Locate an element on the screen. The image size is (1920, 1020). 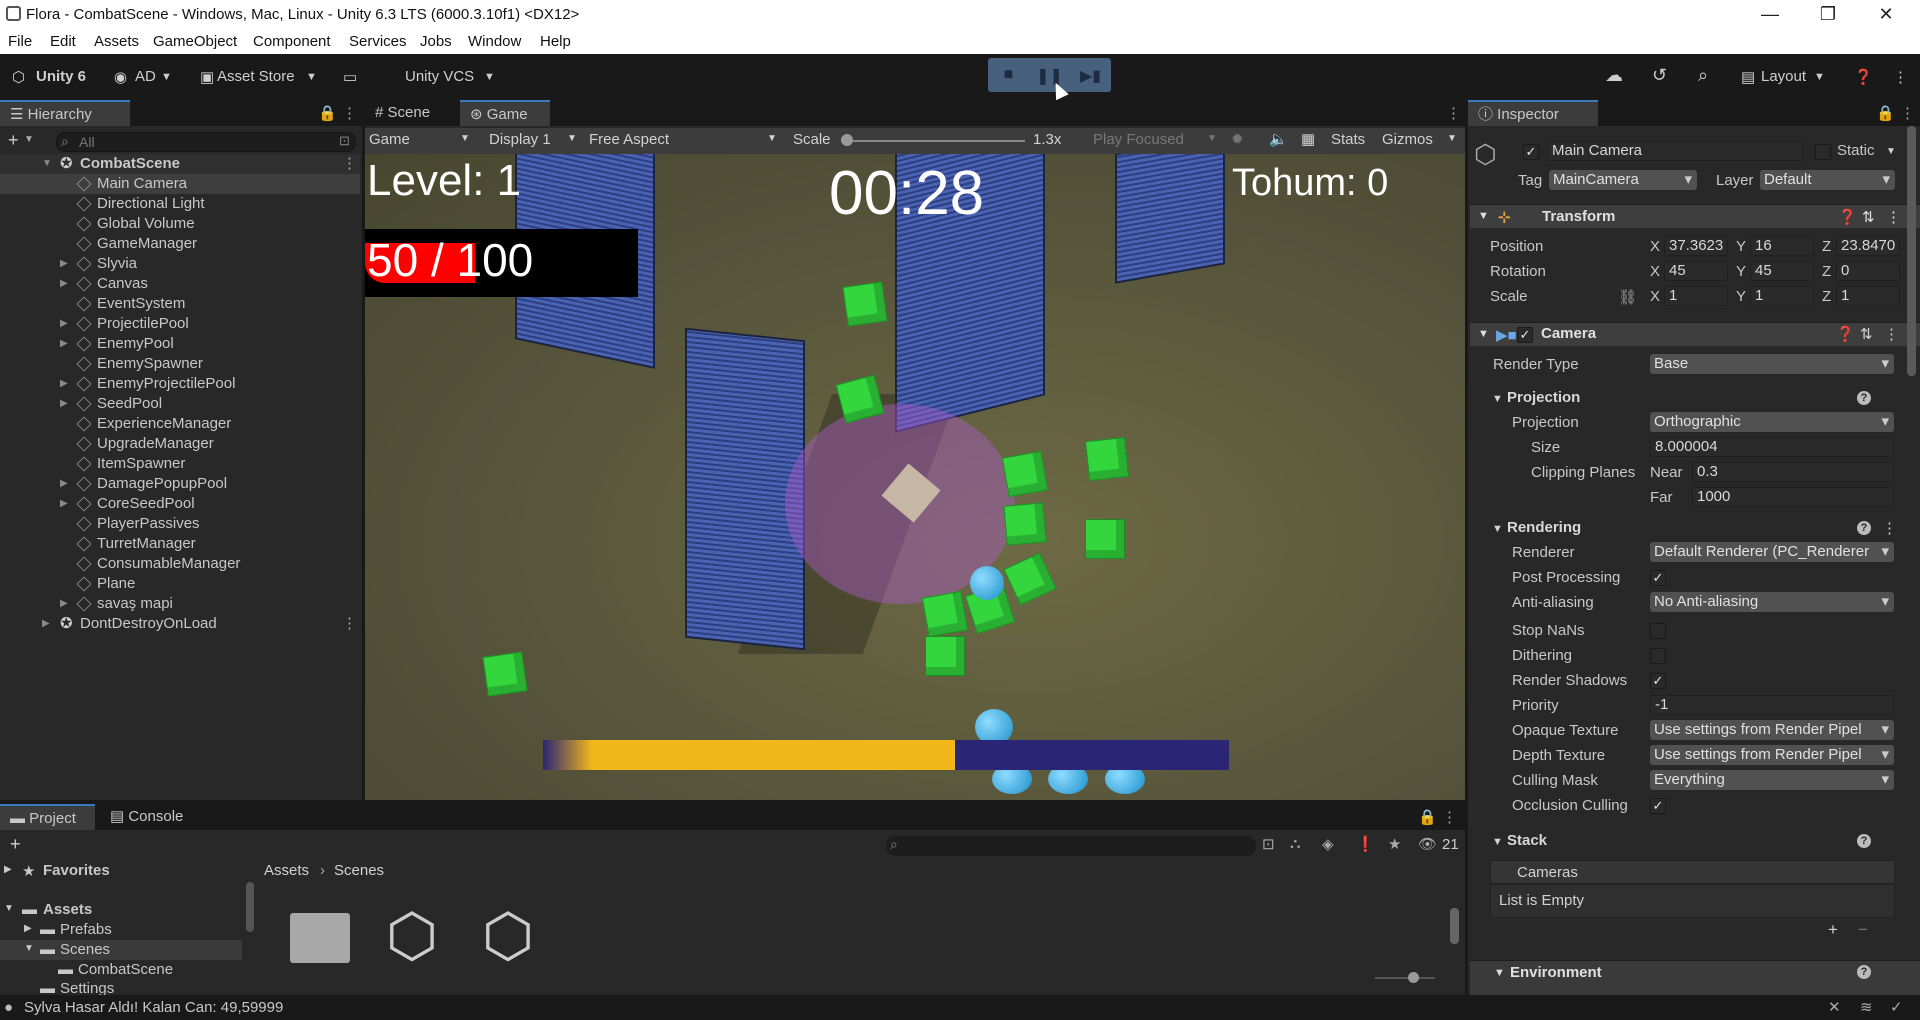
transform-header: ▼ ⊹ Transform ❓ ⇅ ⋮ is located at coordinates (1695, 216).